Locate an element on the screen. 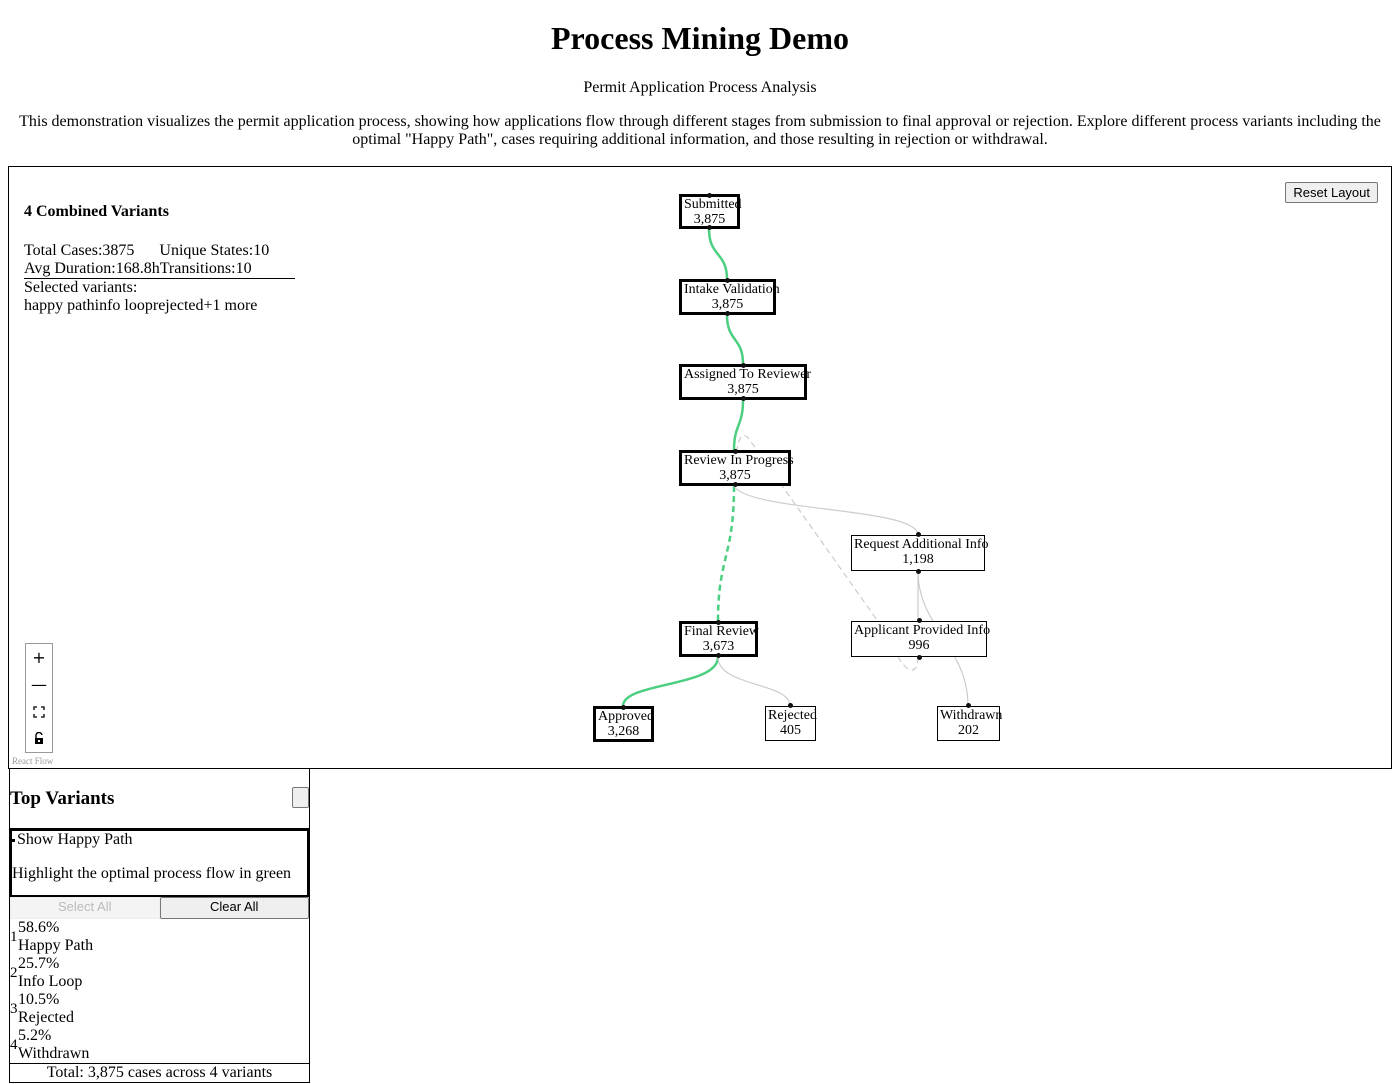  variant-percentage: 10.5% is located at coordinates (39, 999).